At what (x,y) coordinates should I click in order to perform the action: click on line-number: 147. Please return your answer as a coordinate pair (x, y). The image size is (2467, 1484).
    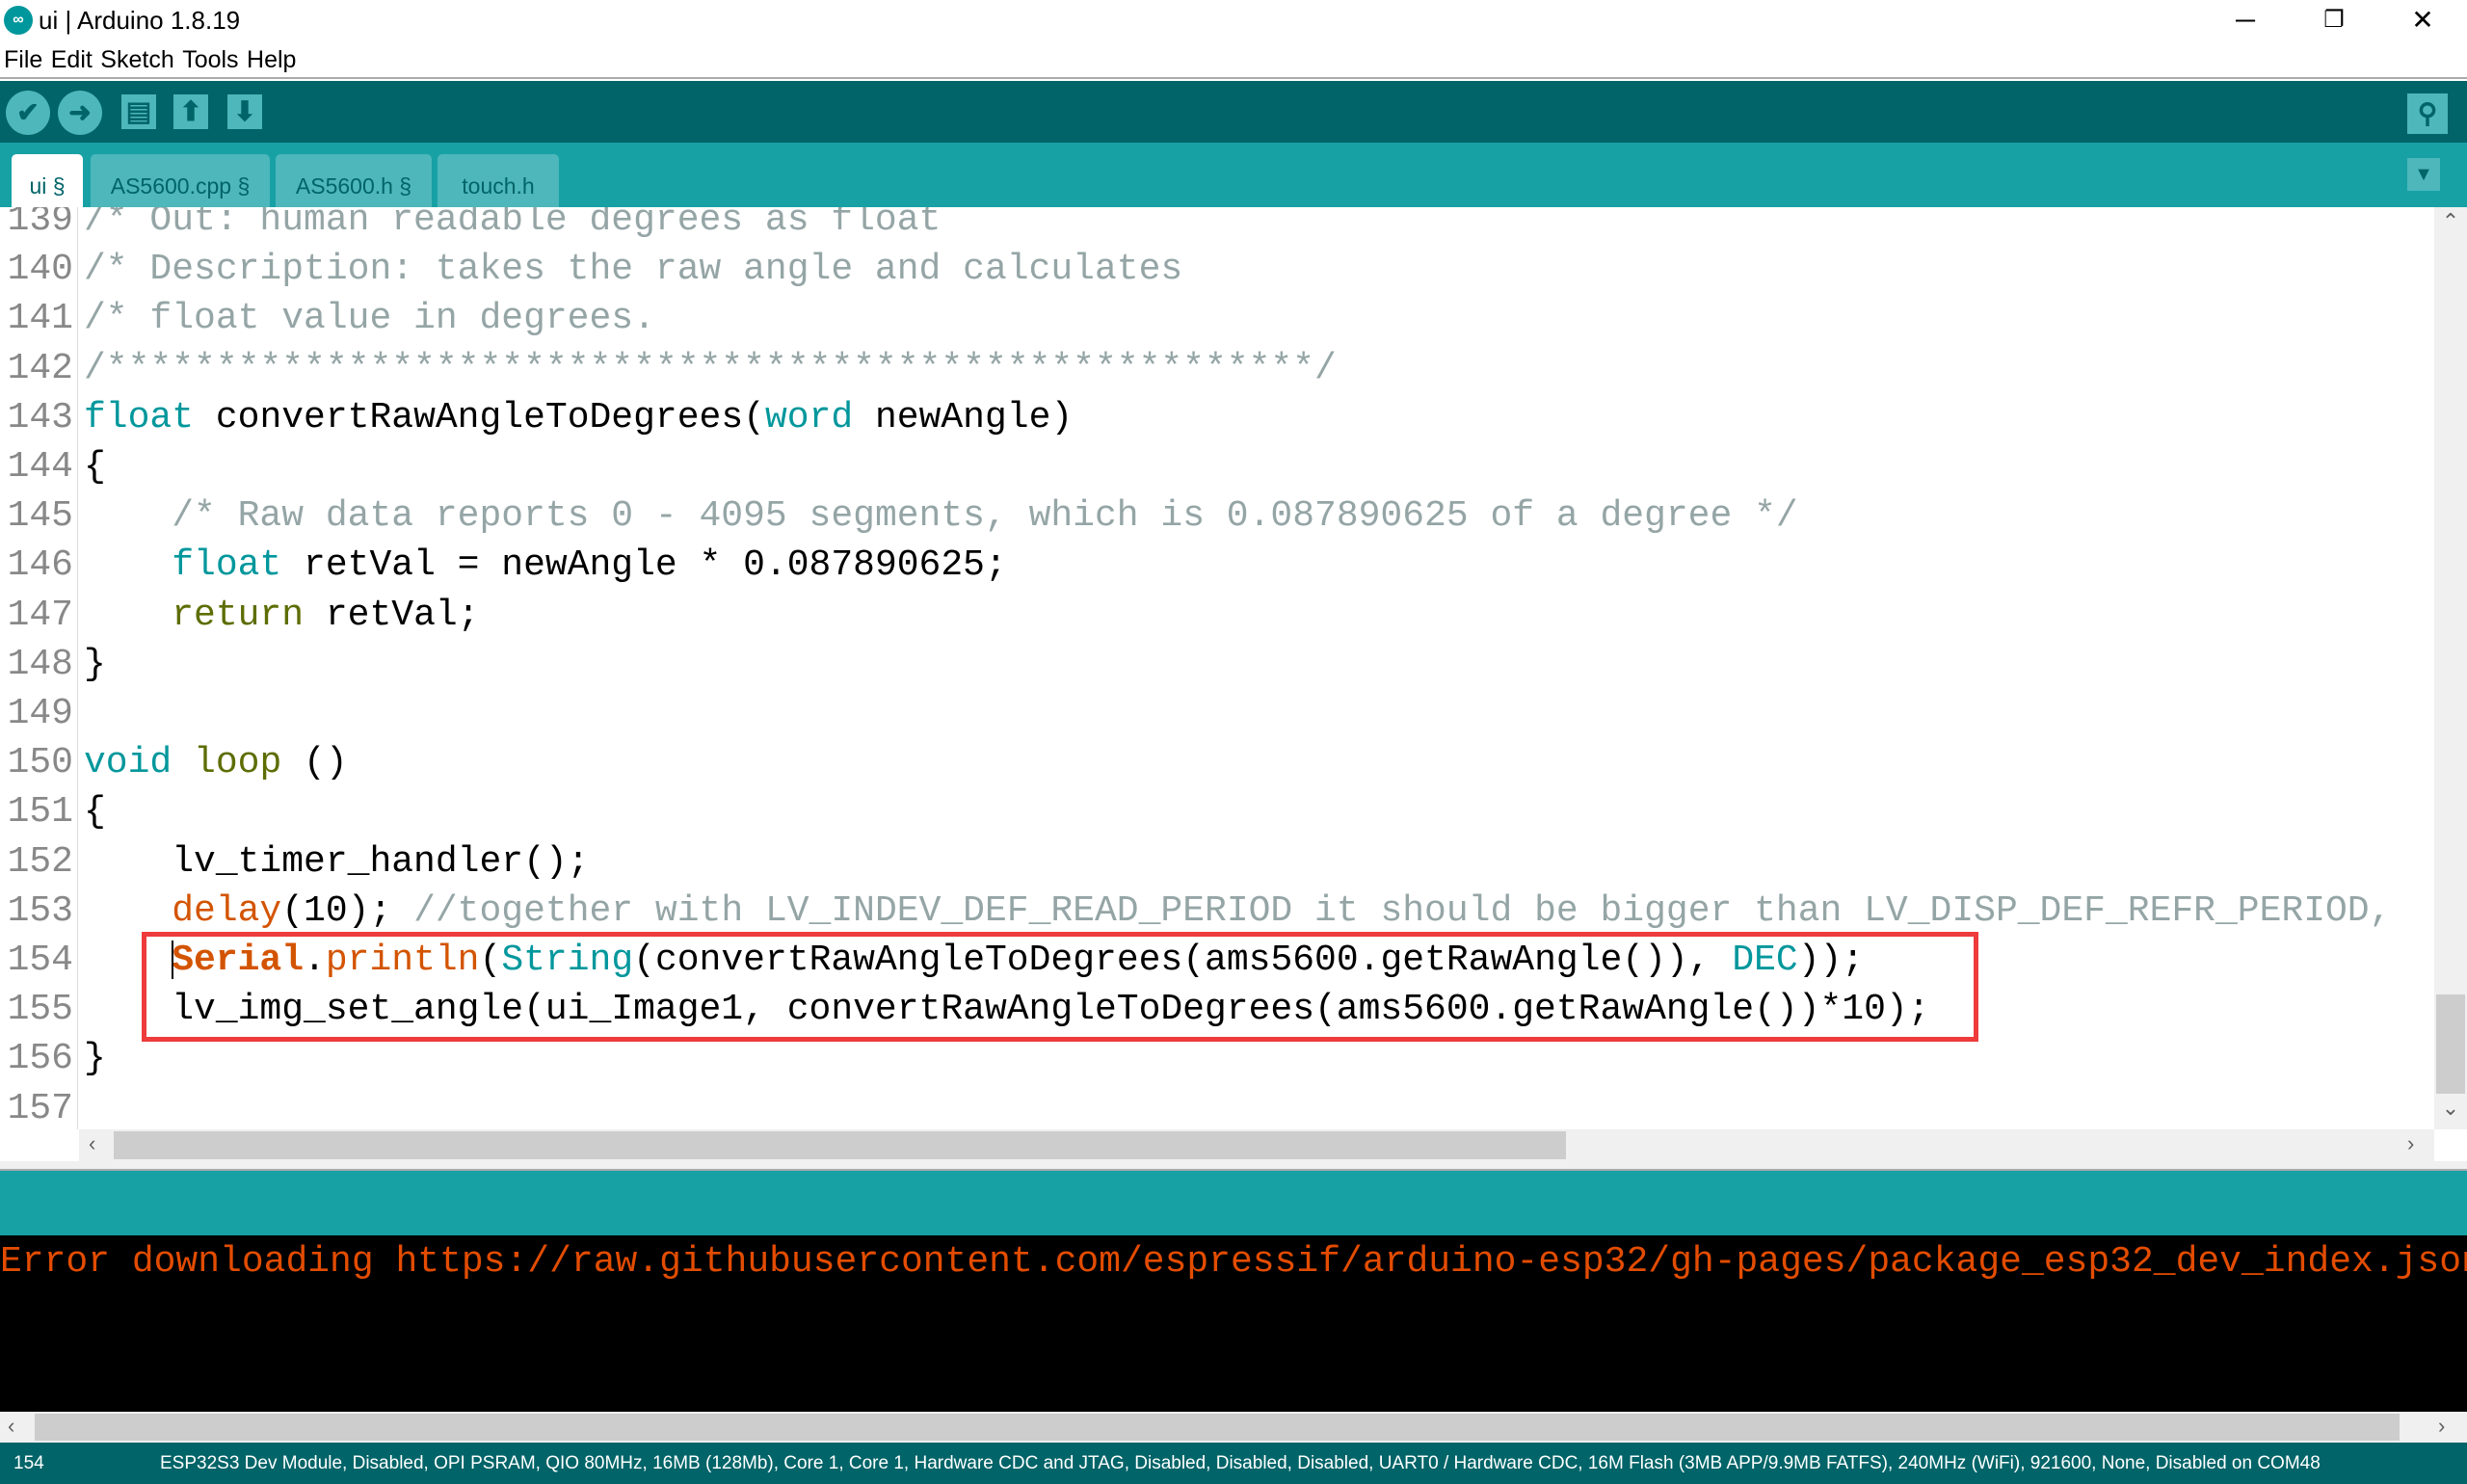
    Looking at the image, I should click on (40, 615).